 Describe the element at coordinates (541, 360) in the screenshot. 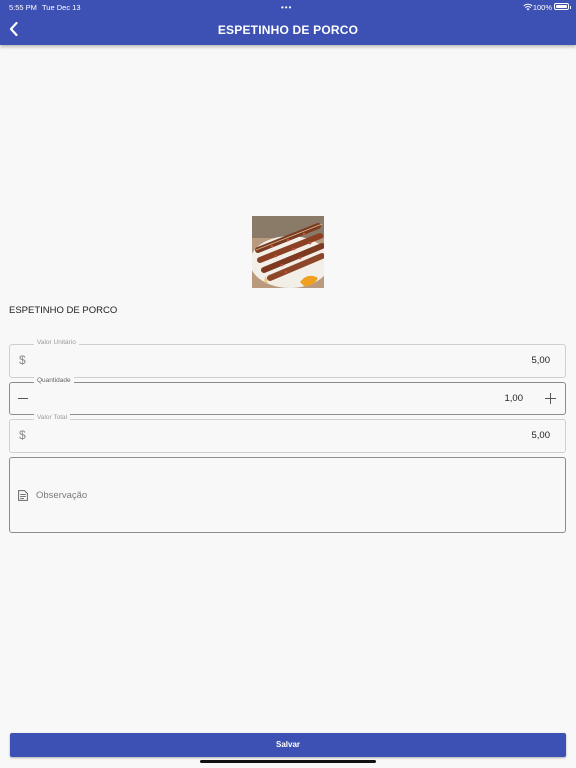

I see `unit-price-value: 5,00` at that location.